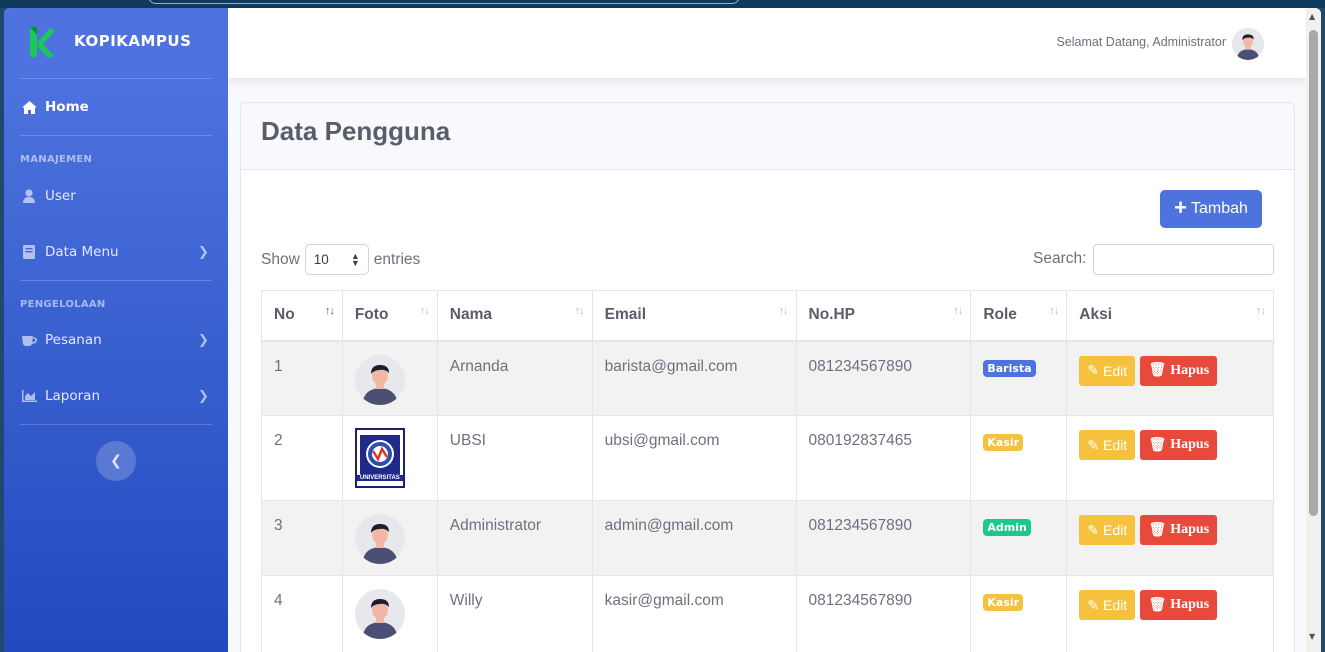 The image size is (1325, 652). I want to click on ubsi-logo-caption: UNIVERSITAS, so click(379, 478).